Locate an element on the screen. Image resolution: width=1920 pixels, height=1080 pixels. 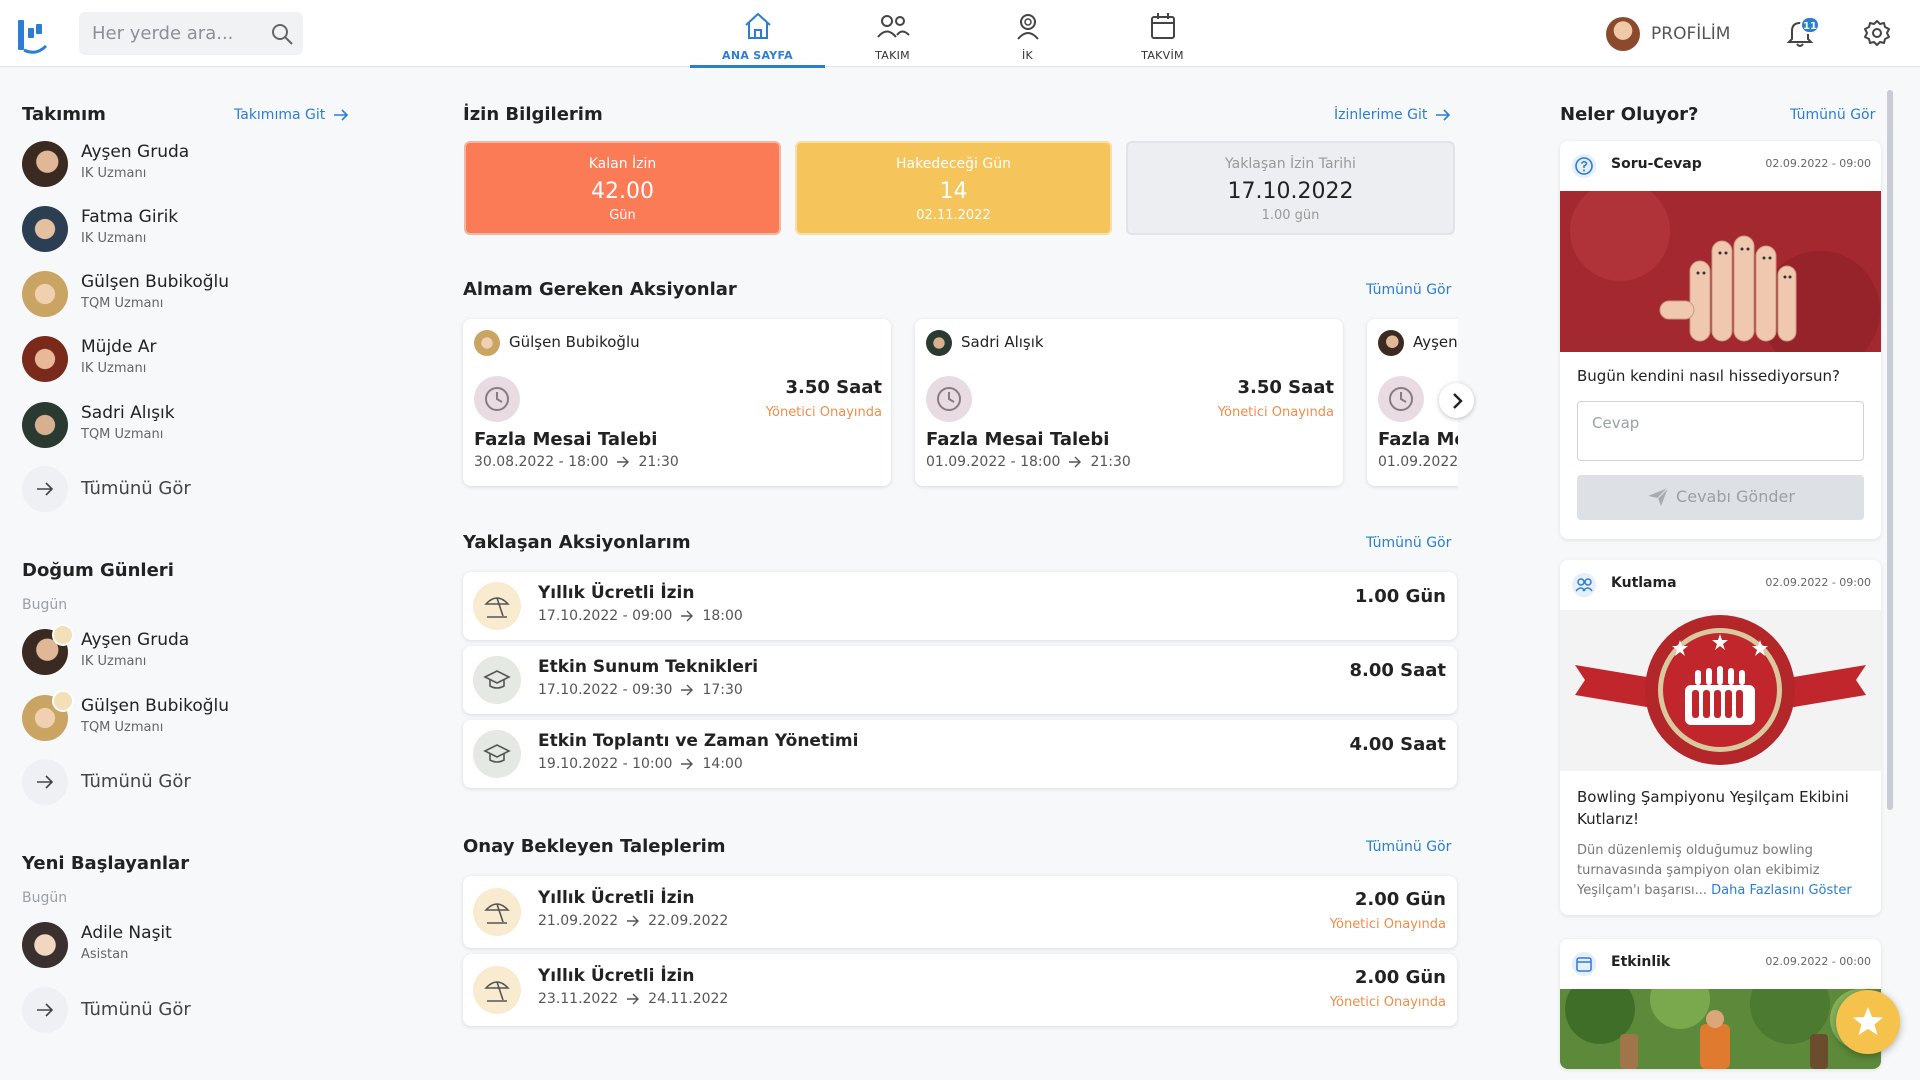
date-from: 01.09.2022 - 18:00 is located at coordinates (993, 462).